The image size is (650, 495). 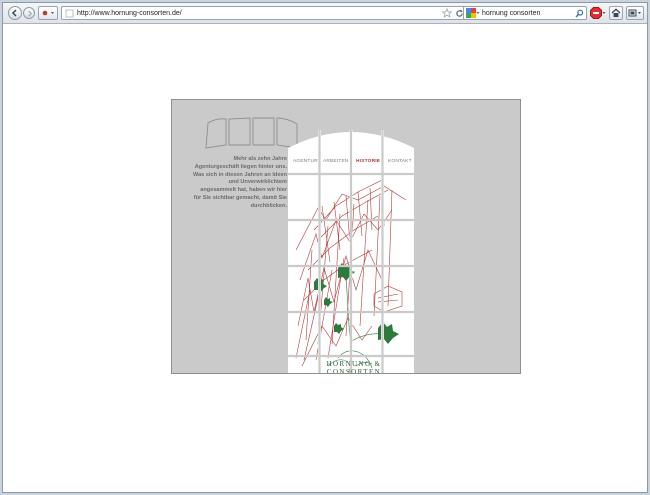 I want to click on menu-button, so click(x=635, y=13).